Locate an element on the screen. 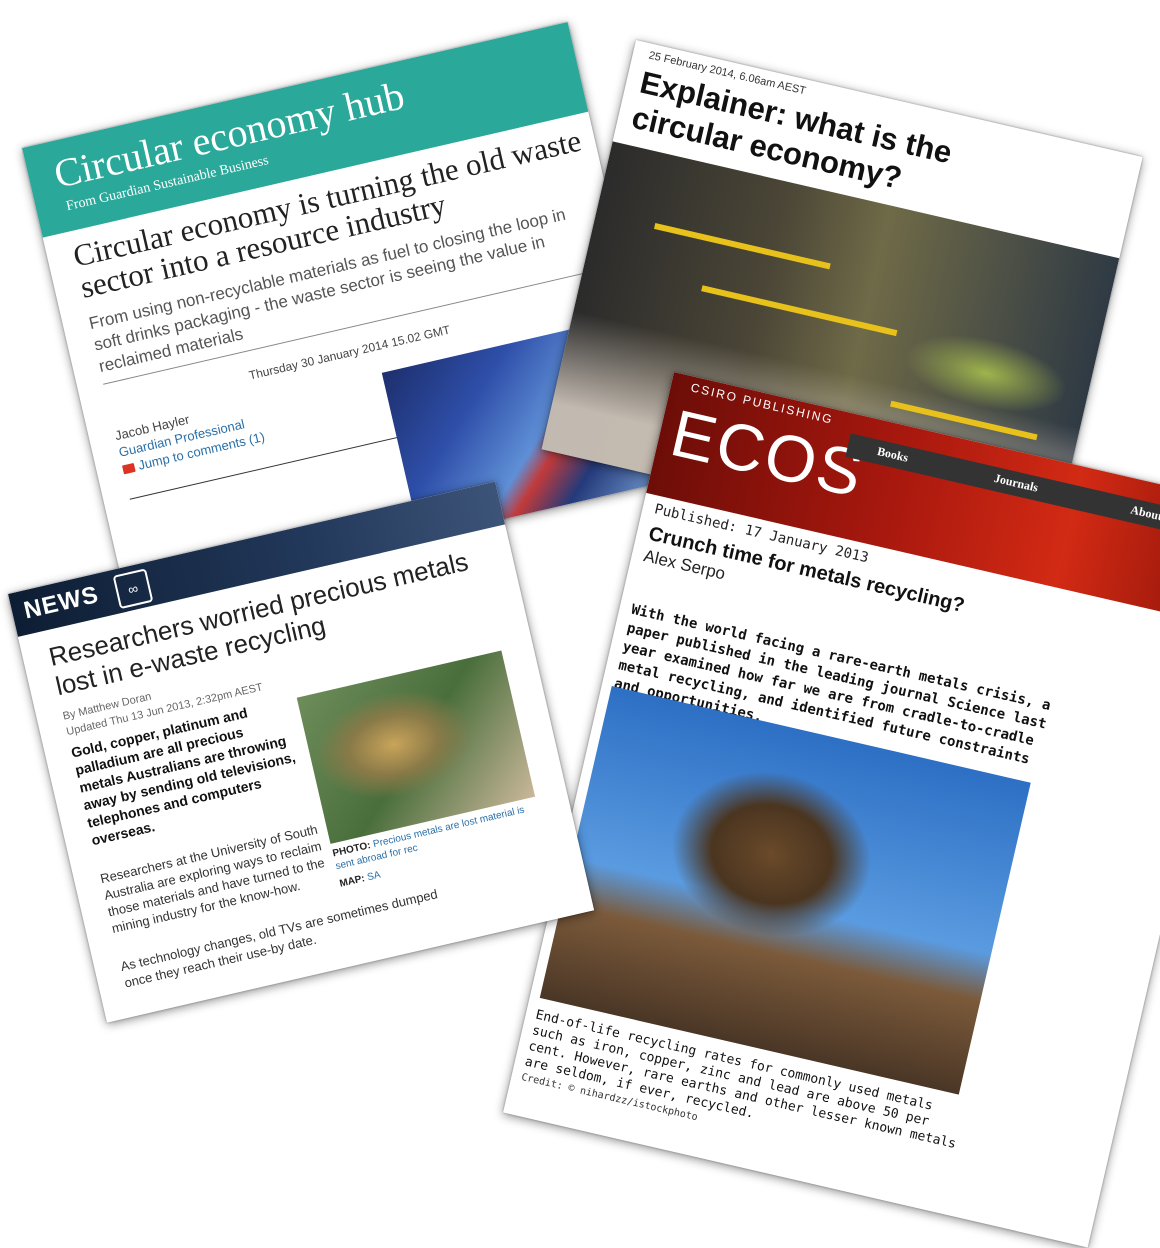  abc-logo-icon: ∞ is located at coordinates (133, 589).